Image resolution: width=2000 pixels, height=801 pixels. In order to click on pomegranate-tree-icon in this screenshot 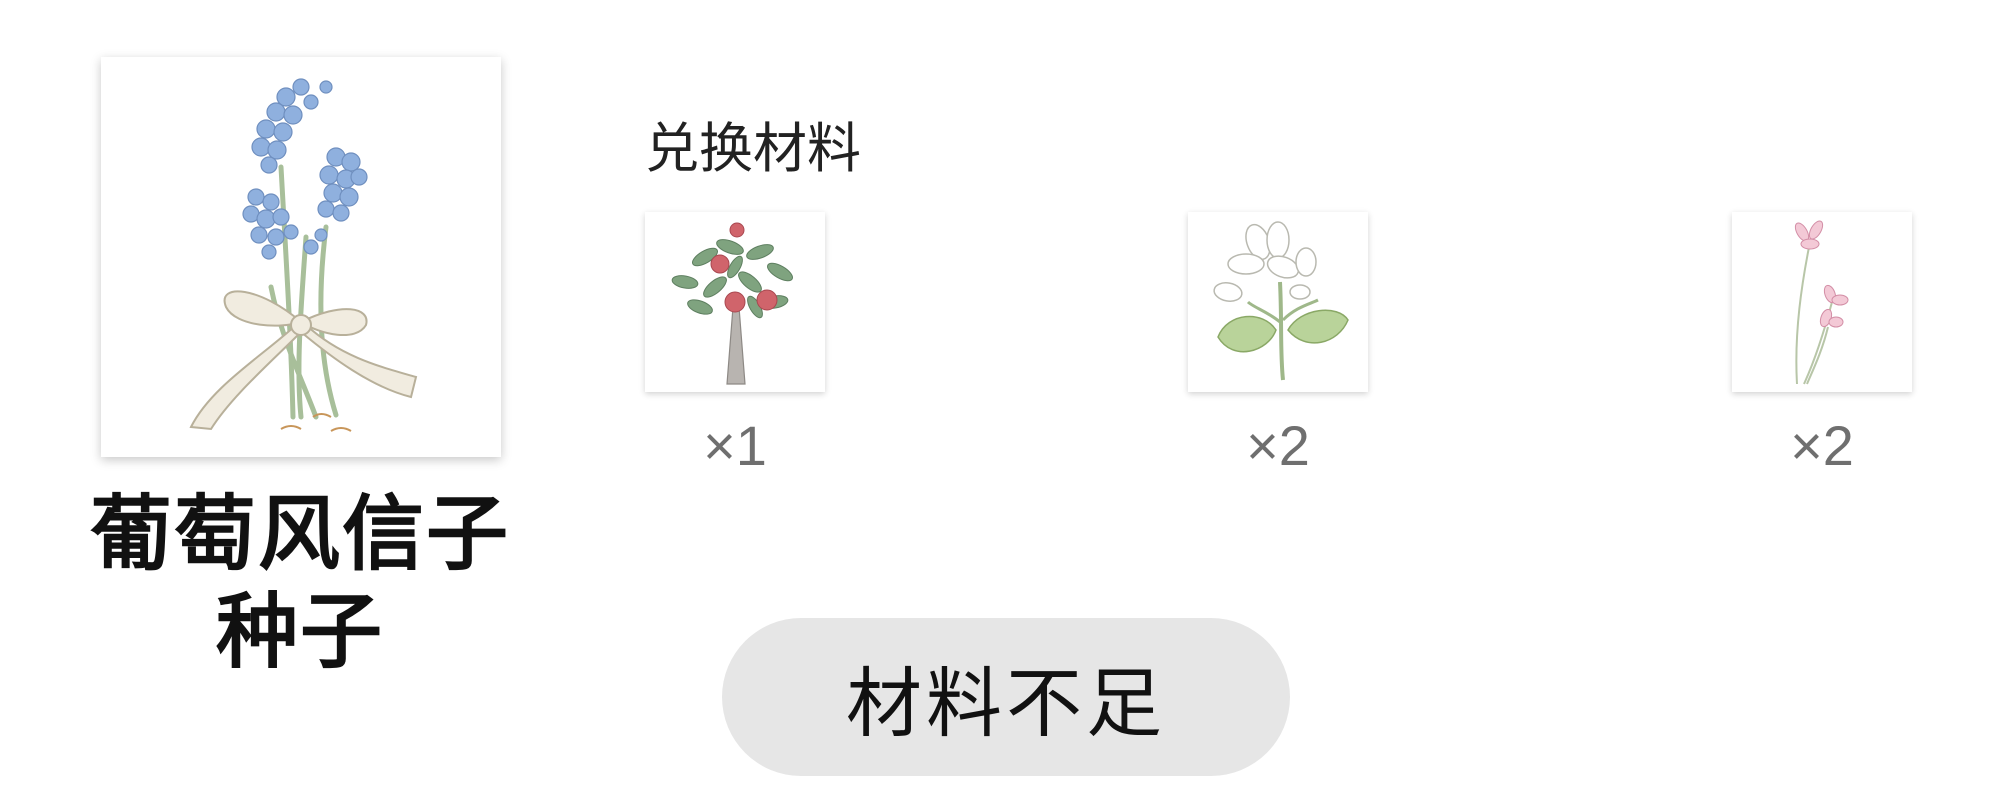, I will do `click(735, 302)`.